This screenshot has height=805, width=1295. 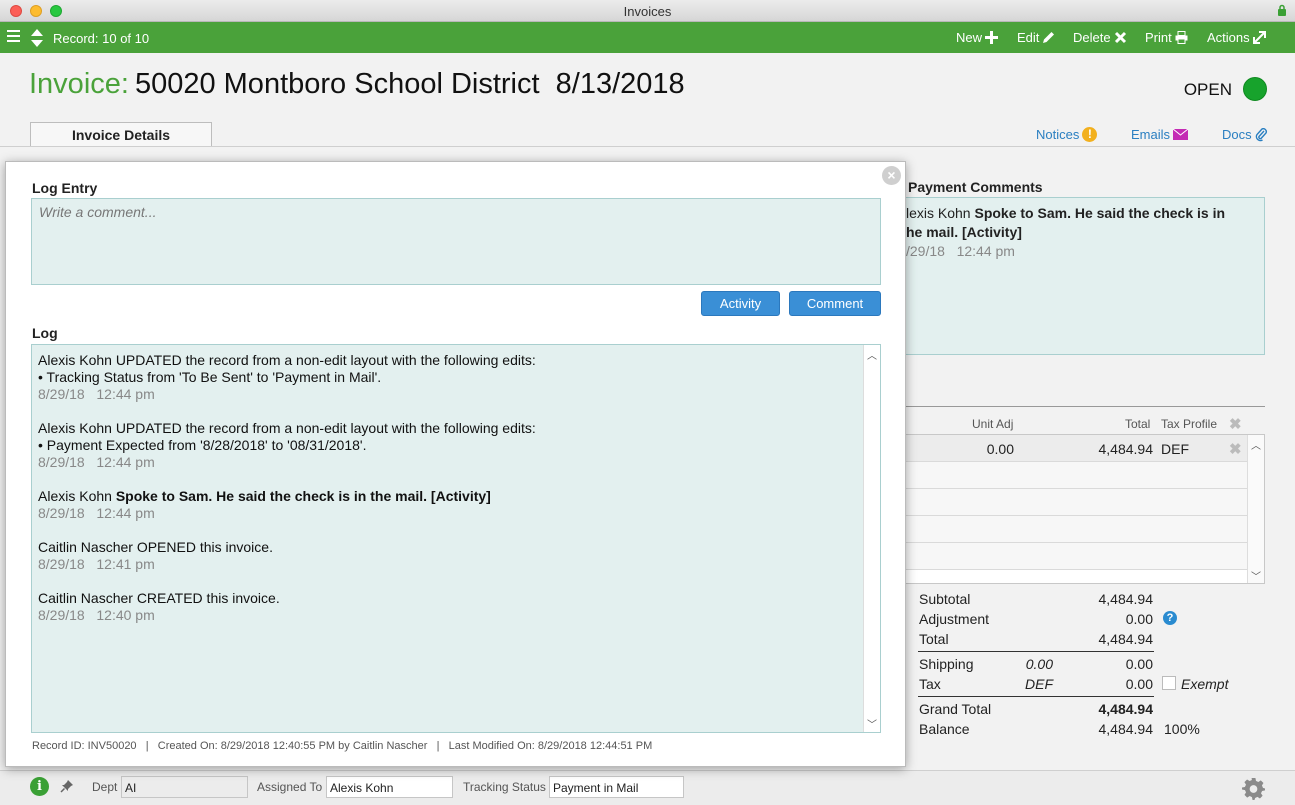 What do you see at coordinates (944, 729) in the screenshot?
I see `balance-label: Balance` at bounding box center [944, 729].